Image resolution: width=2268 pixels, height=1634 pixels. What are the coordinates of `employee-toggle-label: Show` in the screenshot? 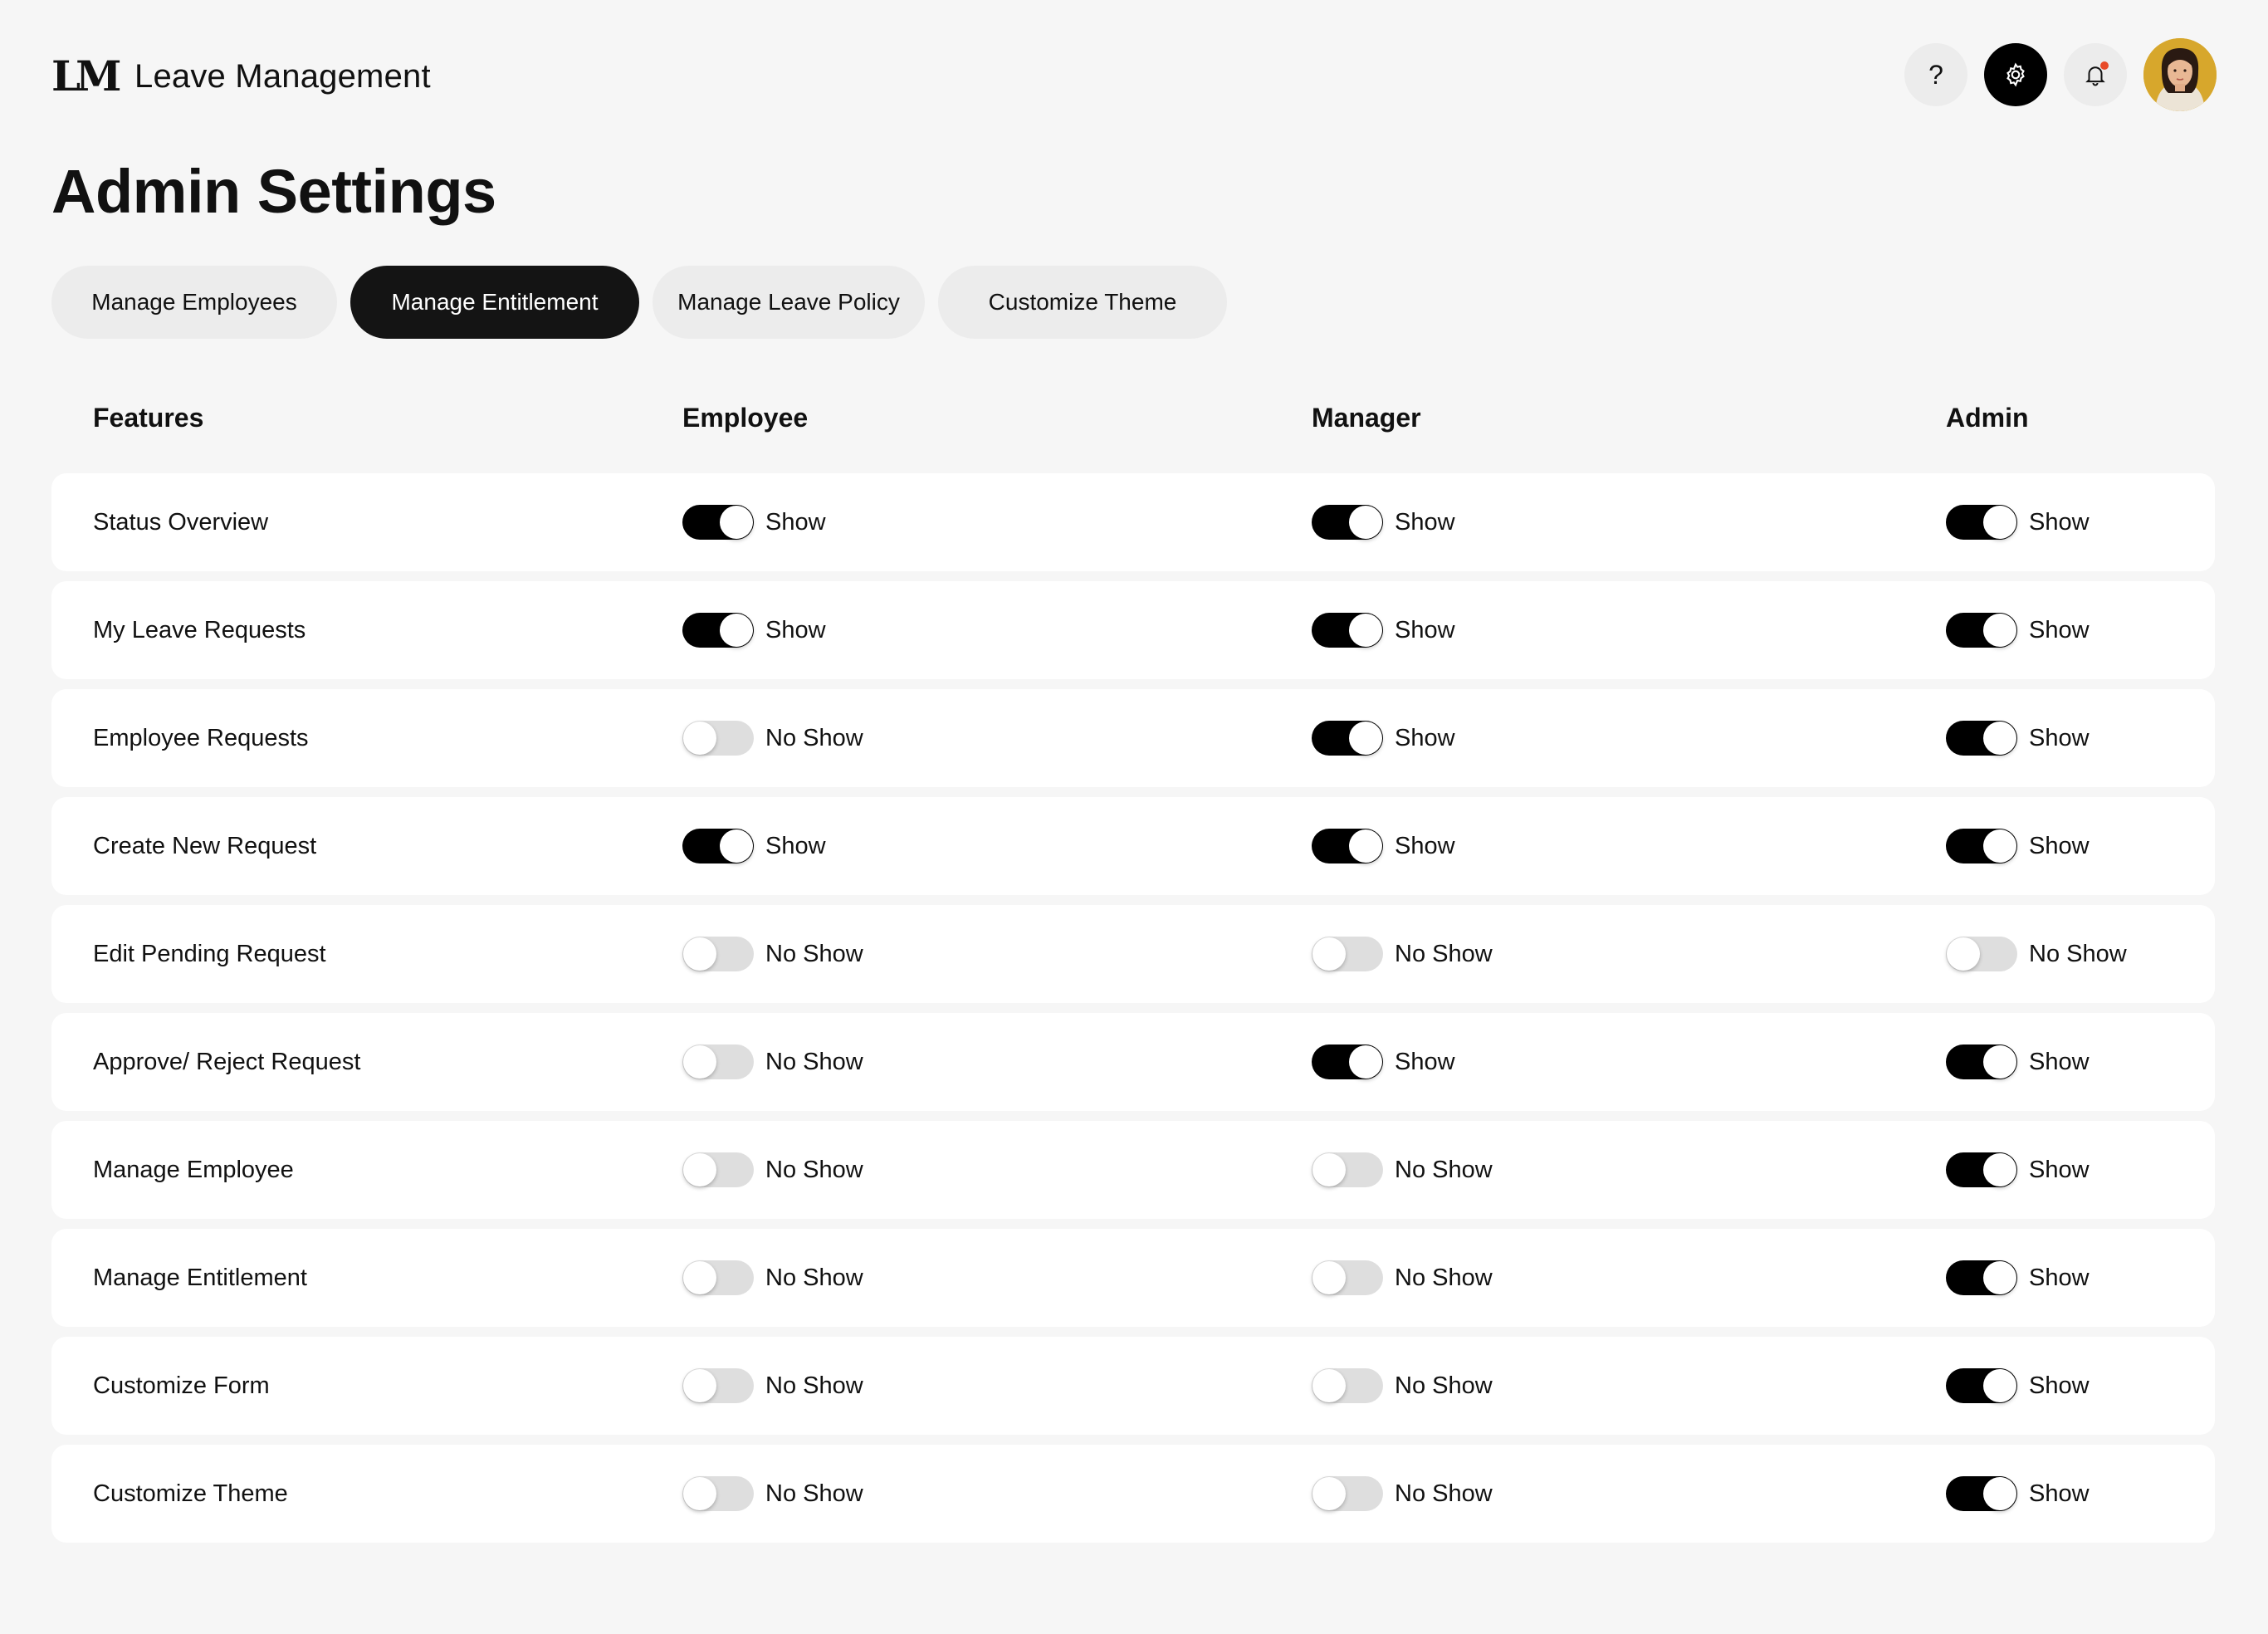 It's located at (795, 522).